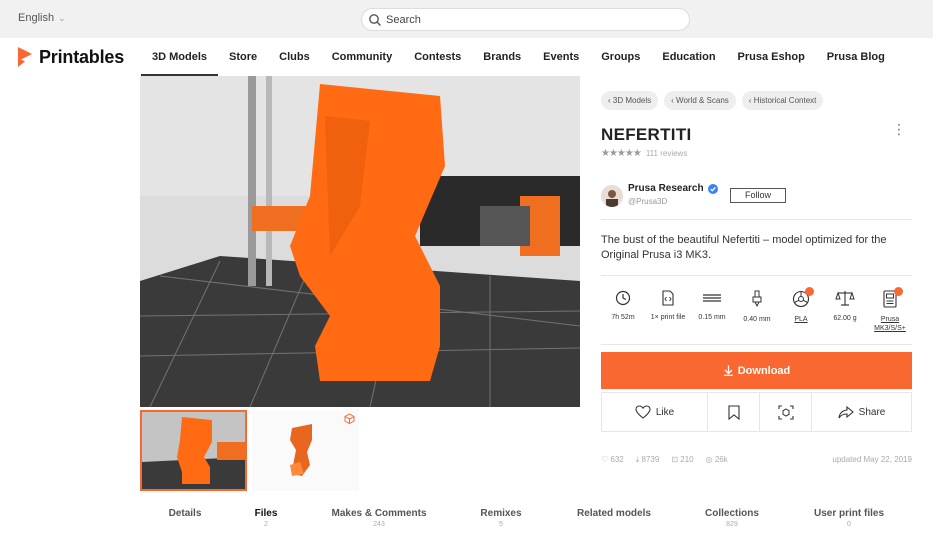 This screenshot has width=933, height=534. Describe the element at coordinates (561, 57) in the screenshot. I see `nav-item-events: Events` at that location.